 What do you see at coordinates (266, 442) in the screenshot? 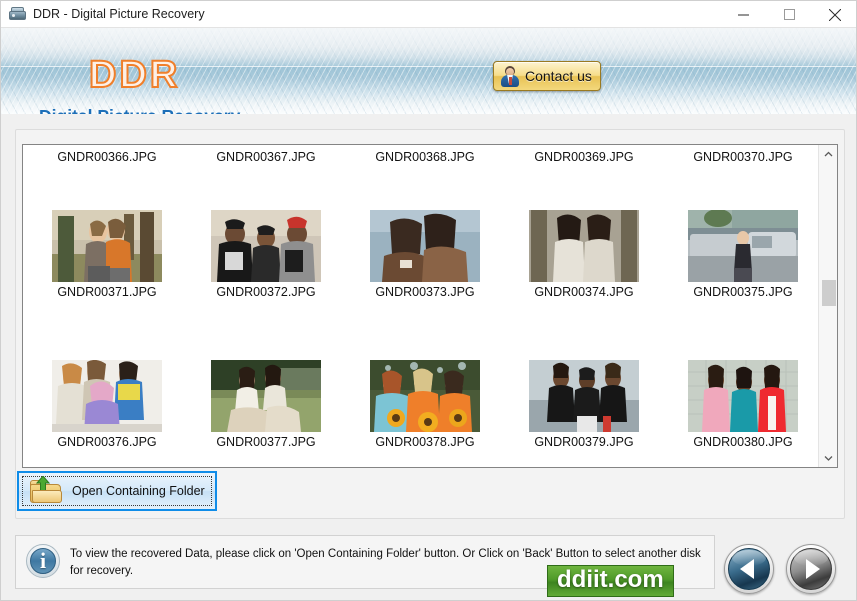
I see `file-name: GNDR00377.JPG` at bounding box center [266, 442].